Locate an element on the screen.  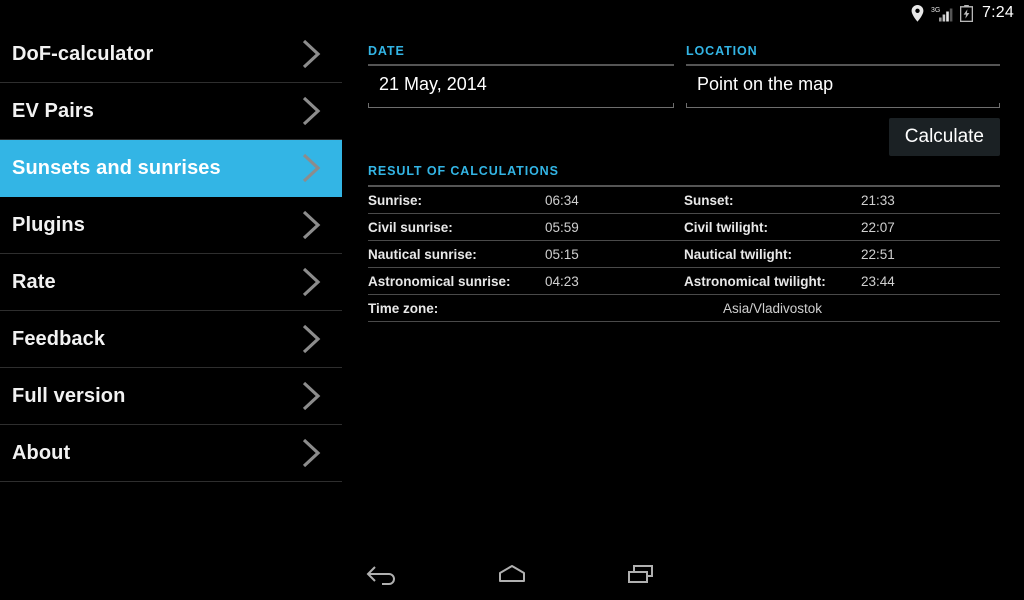
result-left-label: Nautical sunrise: is located at coordinates (456, 254).